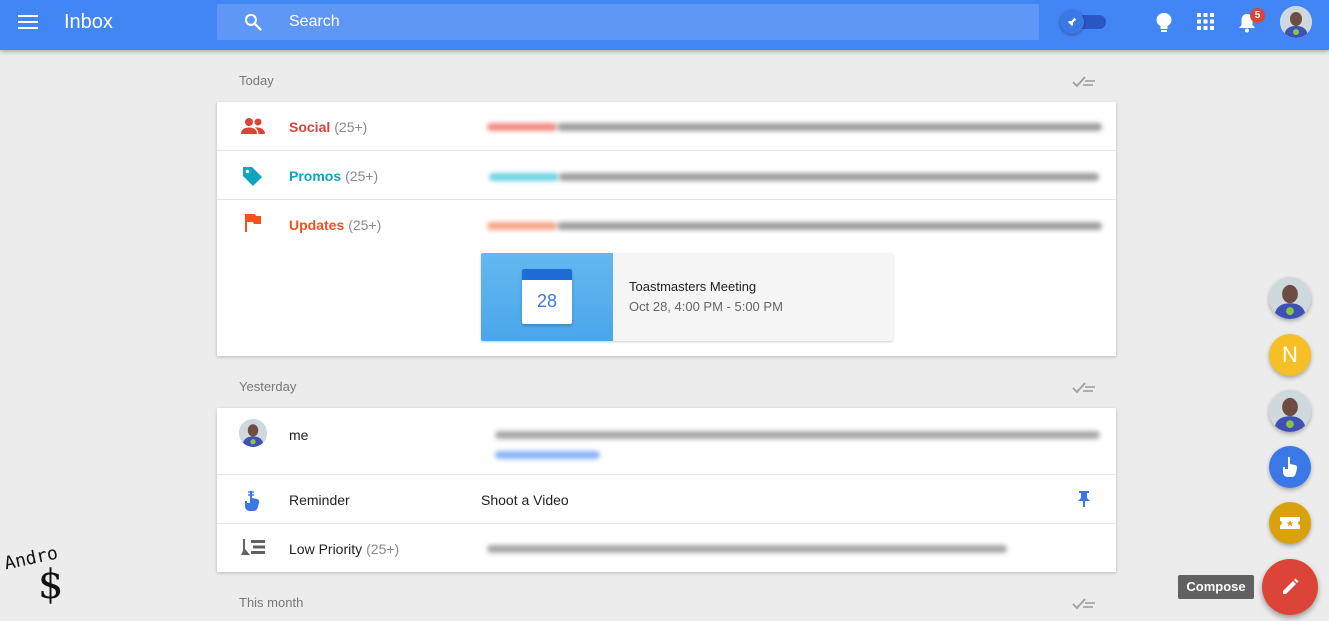 Image resolution: width=1329 pixels, height=621 pixels. Describe the element at coordinates (1290, 355) in the screenshot. I see `contact-initial-rail: N` at that location.